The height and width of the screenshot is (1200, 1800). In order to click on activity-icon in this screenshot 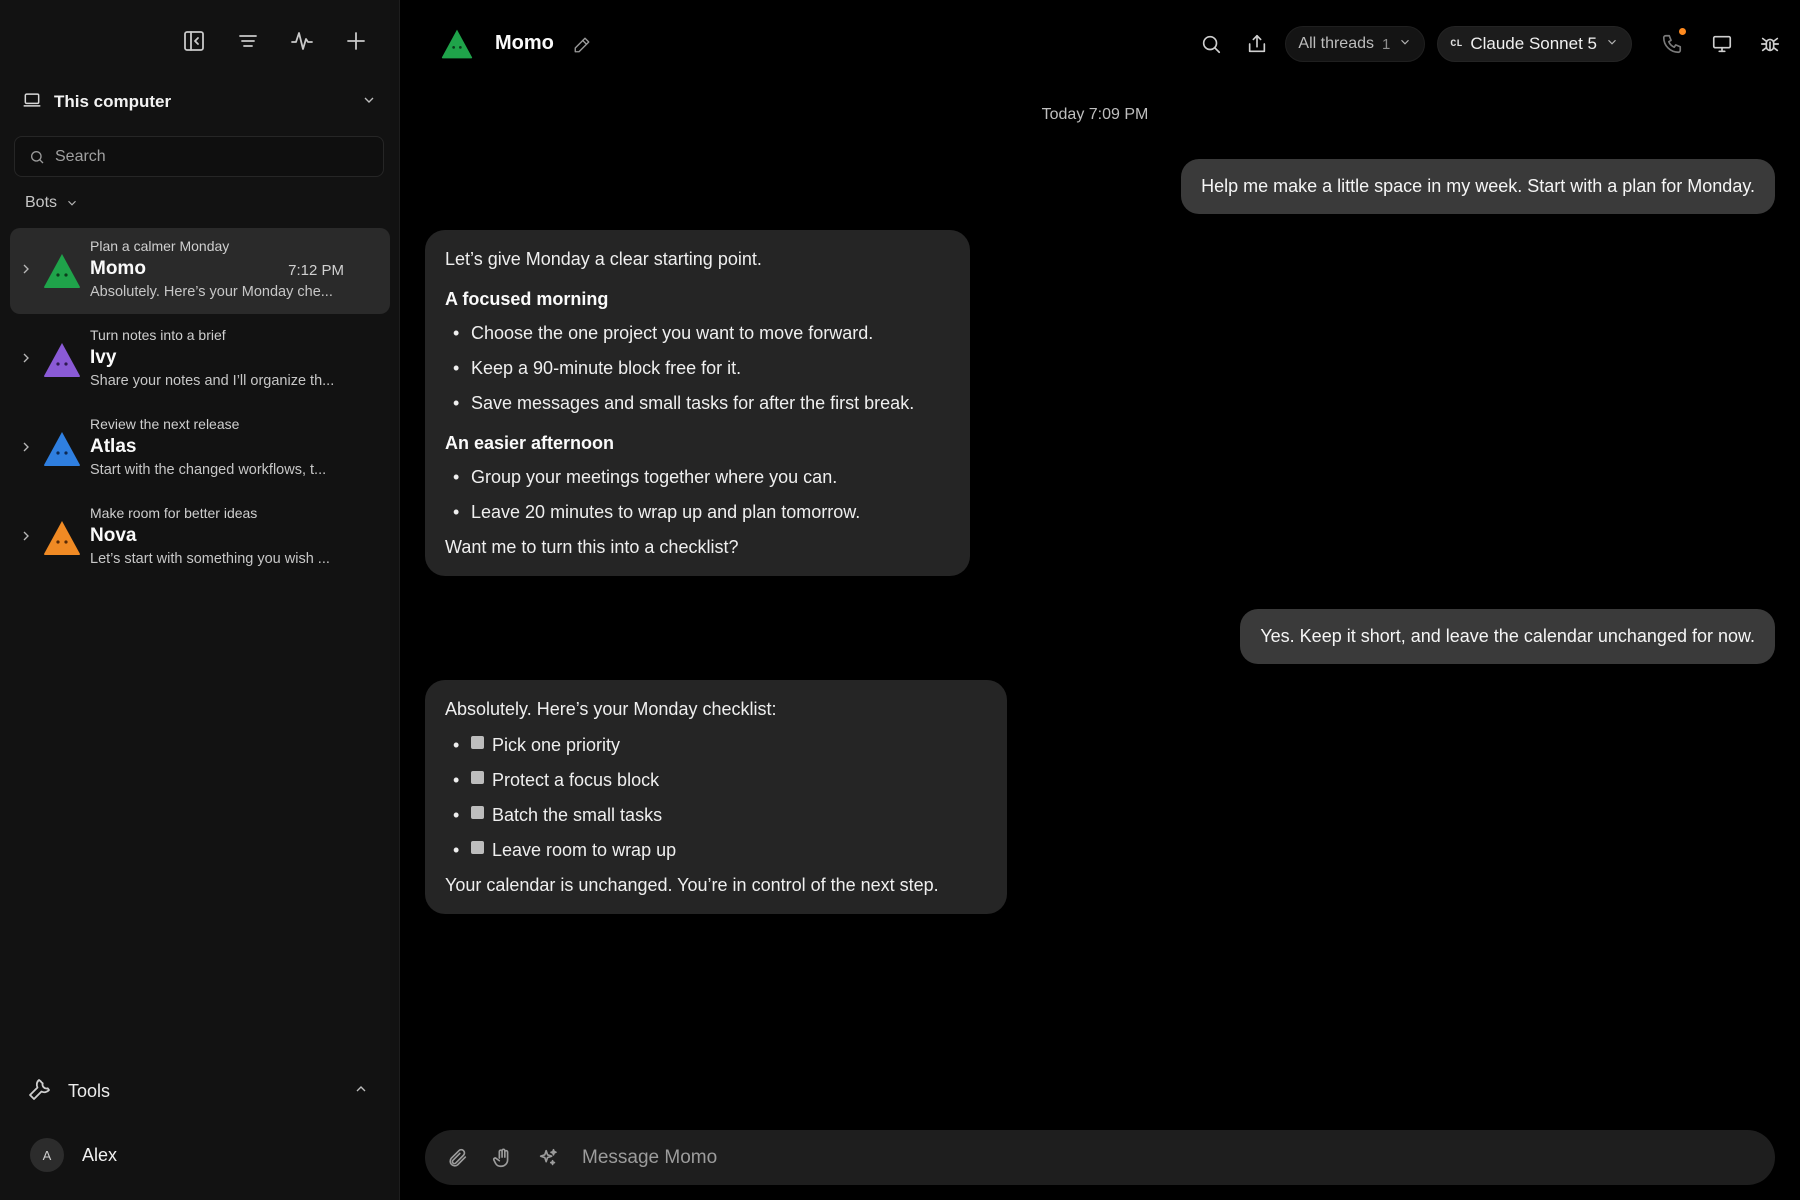, I will do `click(302, 41)`.